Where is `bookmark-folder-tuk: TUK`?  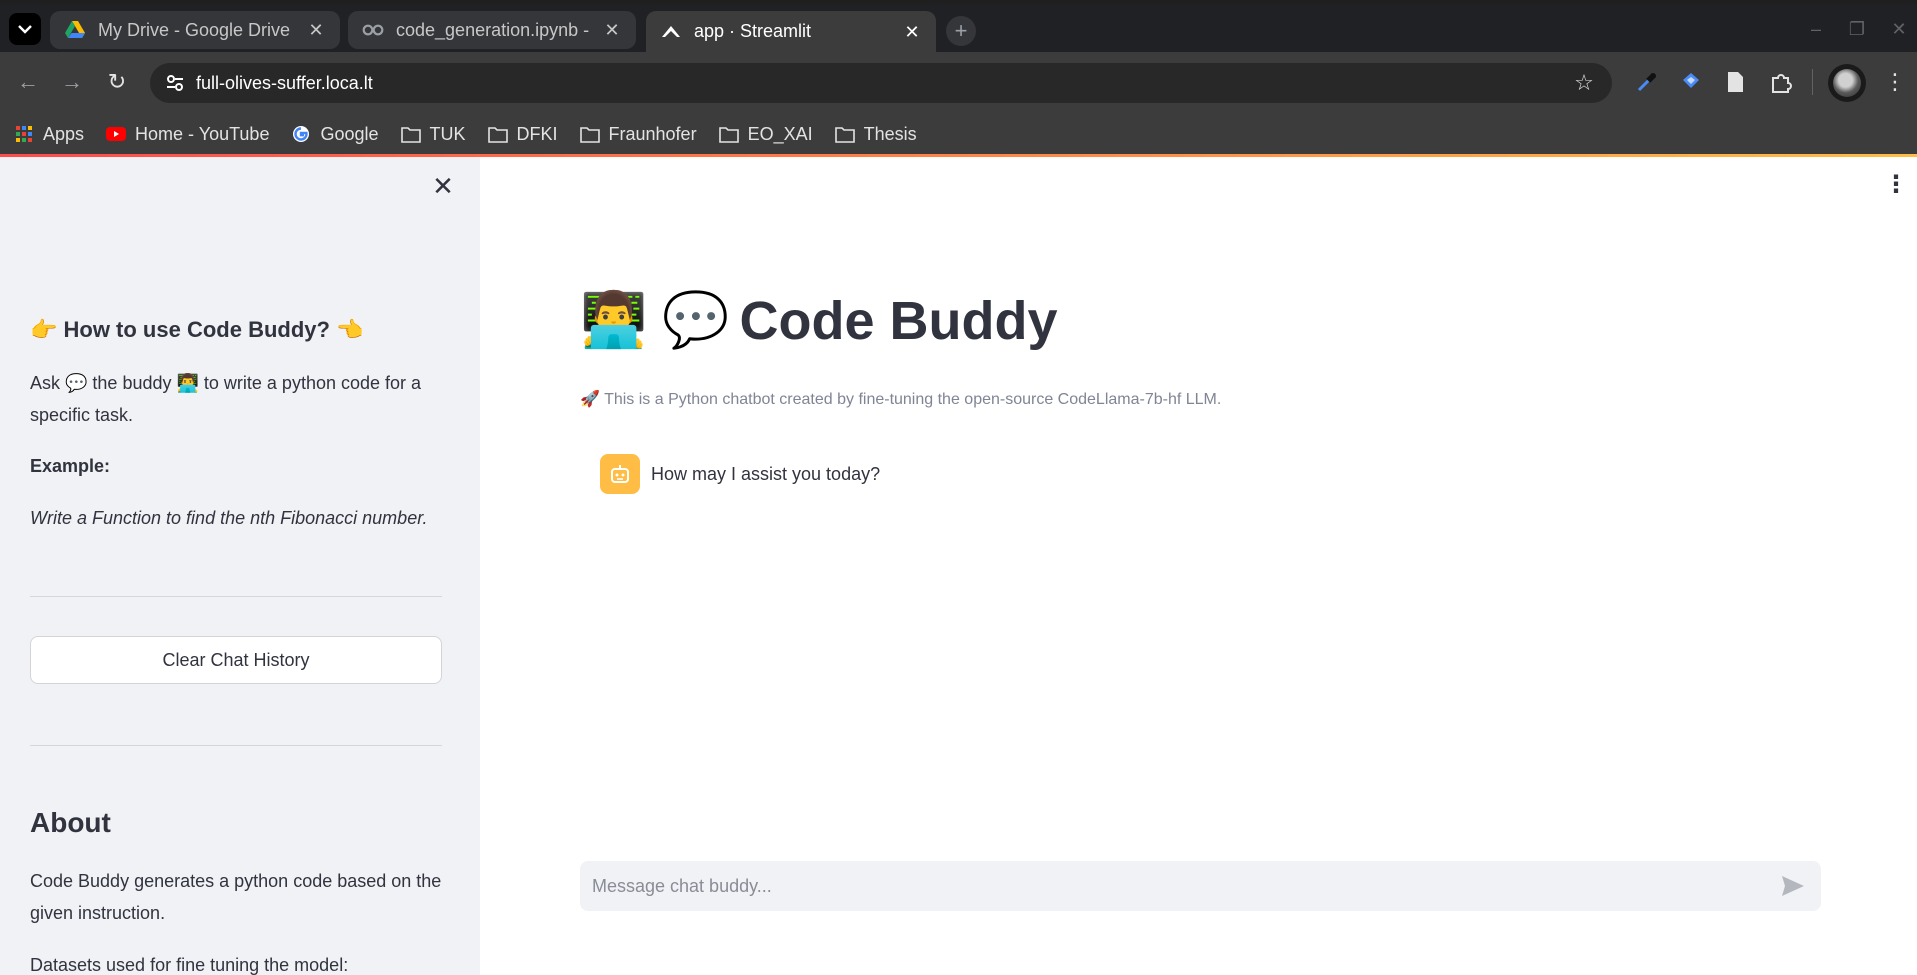 bookmark-folder-tuk: TUK is located at coordinates (433, 134).